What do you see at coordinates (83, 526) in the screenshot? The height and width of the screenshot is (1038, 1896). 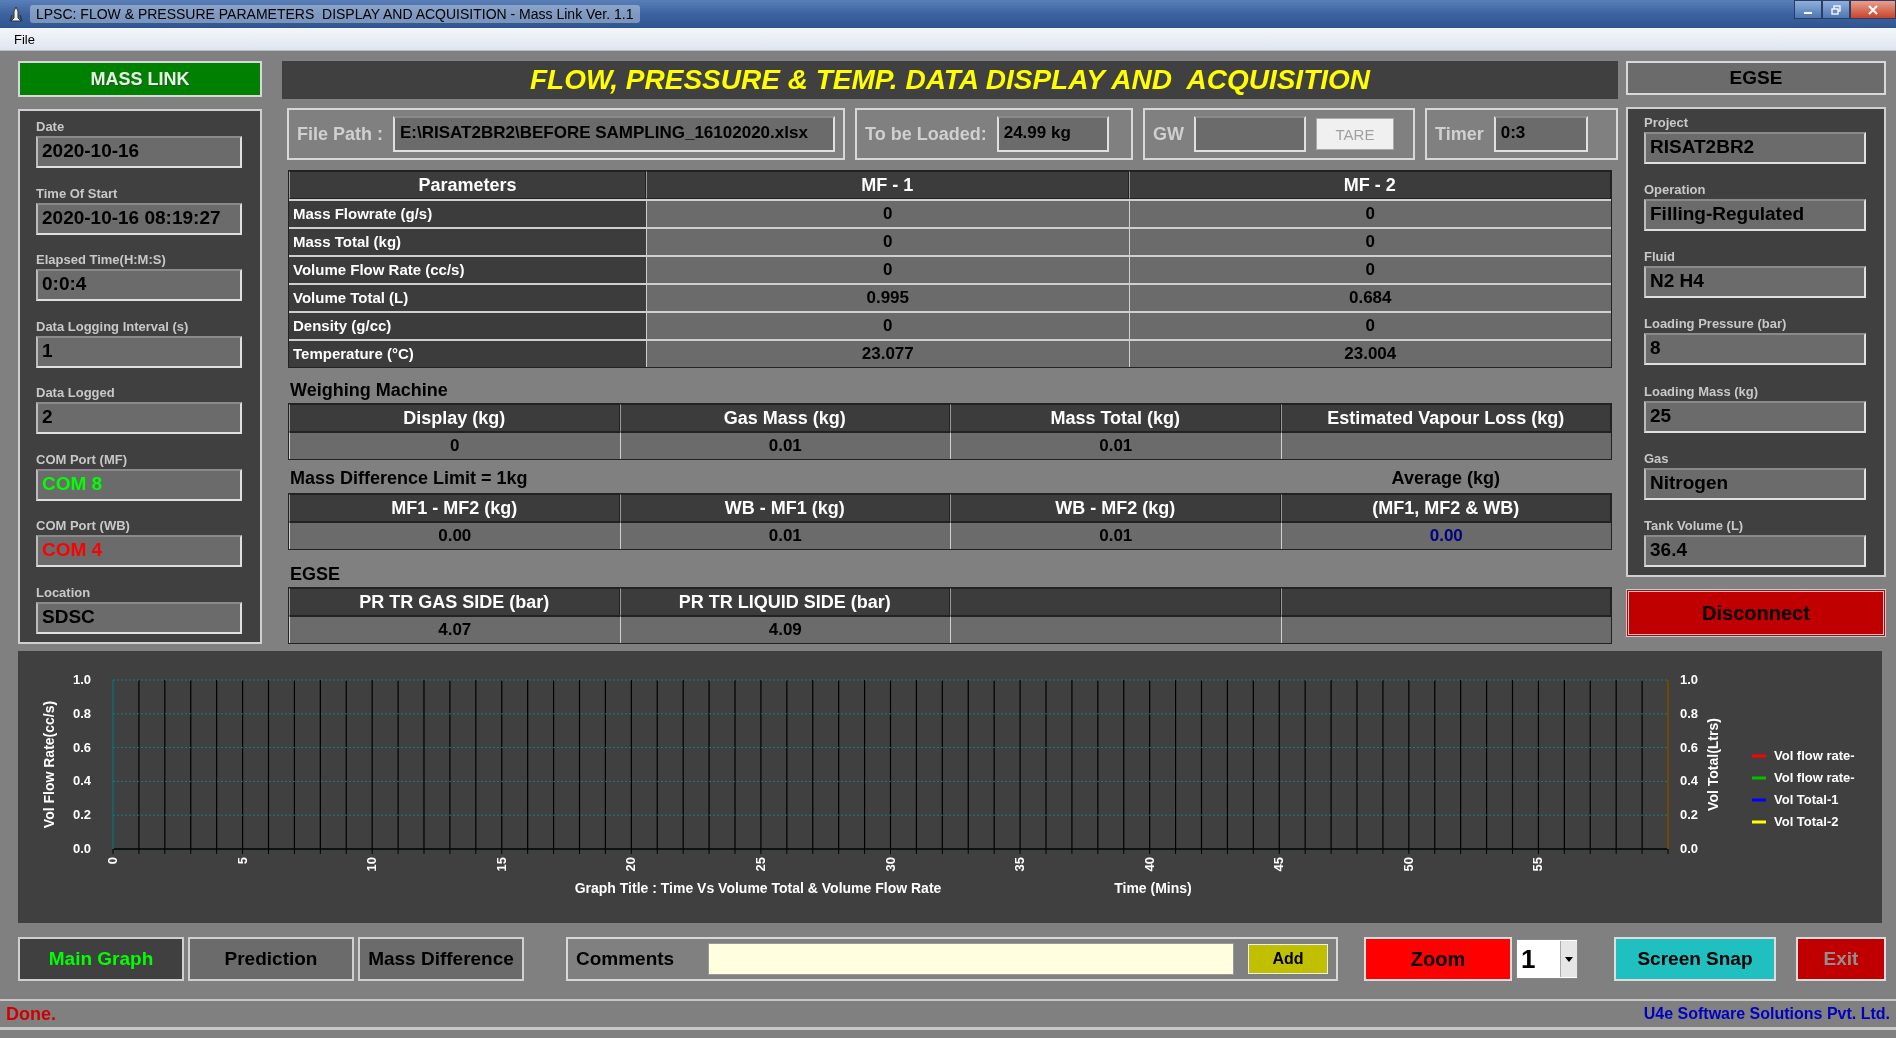 I see `field-label: COM Port (WB)` at bounding box center [83, 526].